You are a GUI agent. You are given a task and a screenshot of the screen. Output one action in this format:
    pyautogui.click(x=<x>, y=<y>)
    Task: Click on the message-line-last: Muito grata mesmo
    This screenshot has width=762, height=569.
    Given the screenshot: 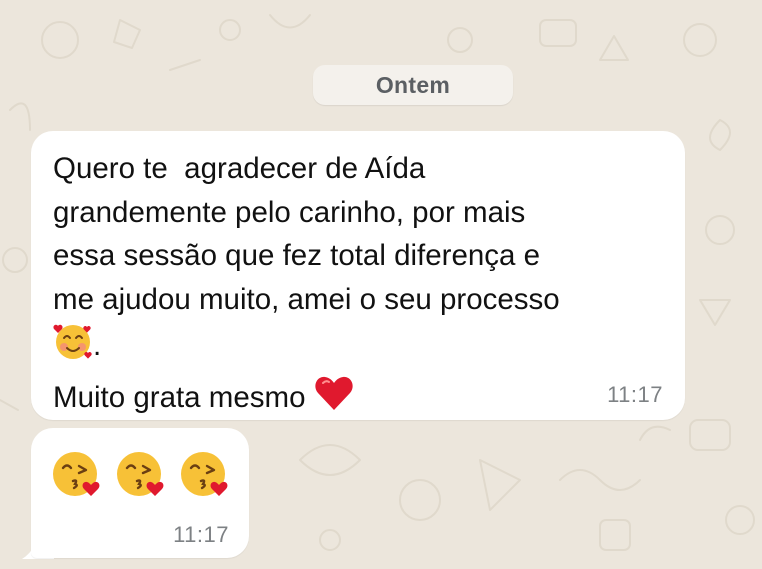 What is the action you would take?
    pyautogui.click(x=353, y=399)
    